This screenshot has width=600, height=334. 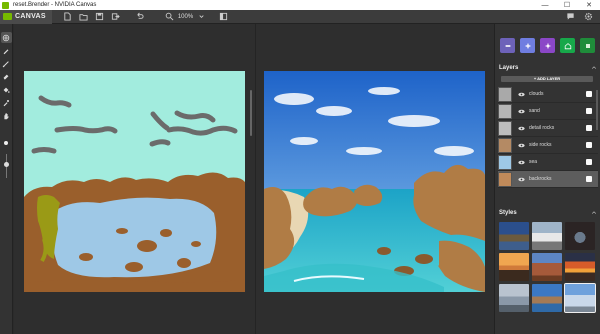 What do you see at coordinates (542, 128) in the screenshot?
I see `layer-name: detail rocks` at bounding box center [542, 128].